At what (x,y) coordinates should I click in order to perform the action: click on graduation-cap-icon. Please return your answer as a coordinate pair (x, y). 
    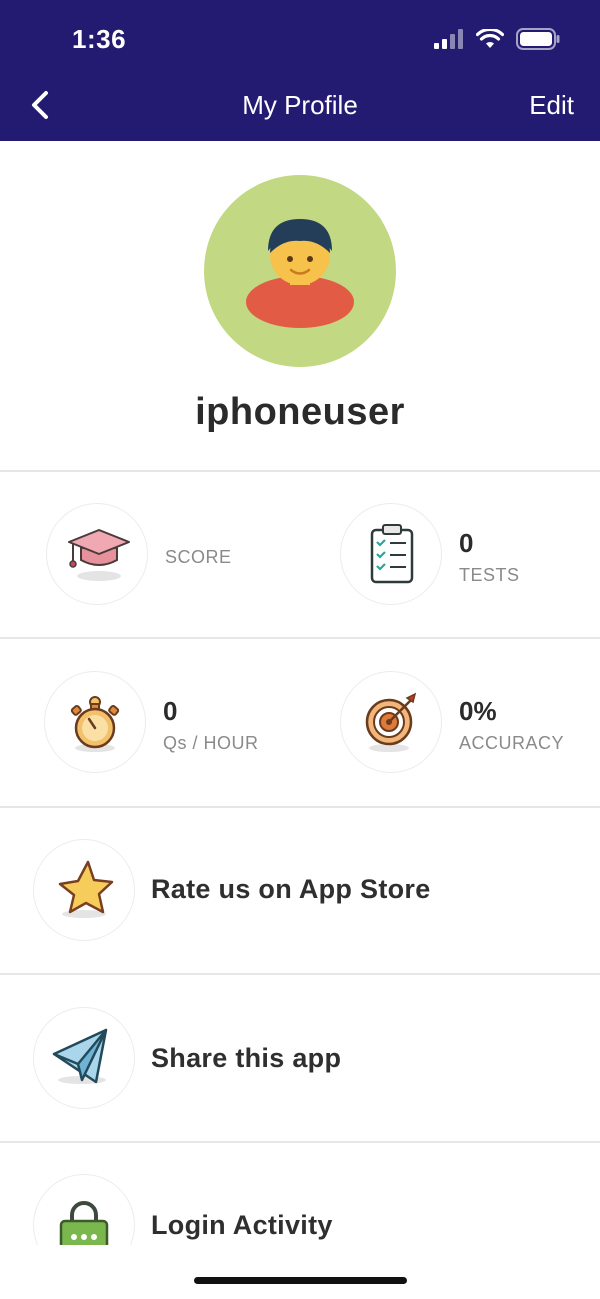
    Looking at the image, I should click on (99, 555).